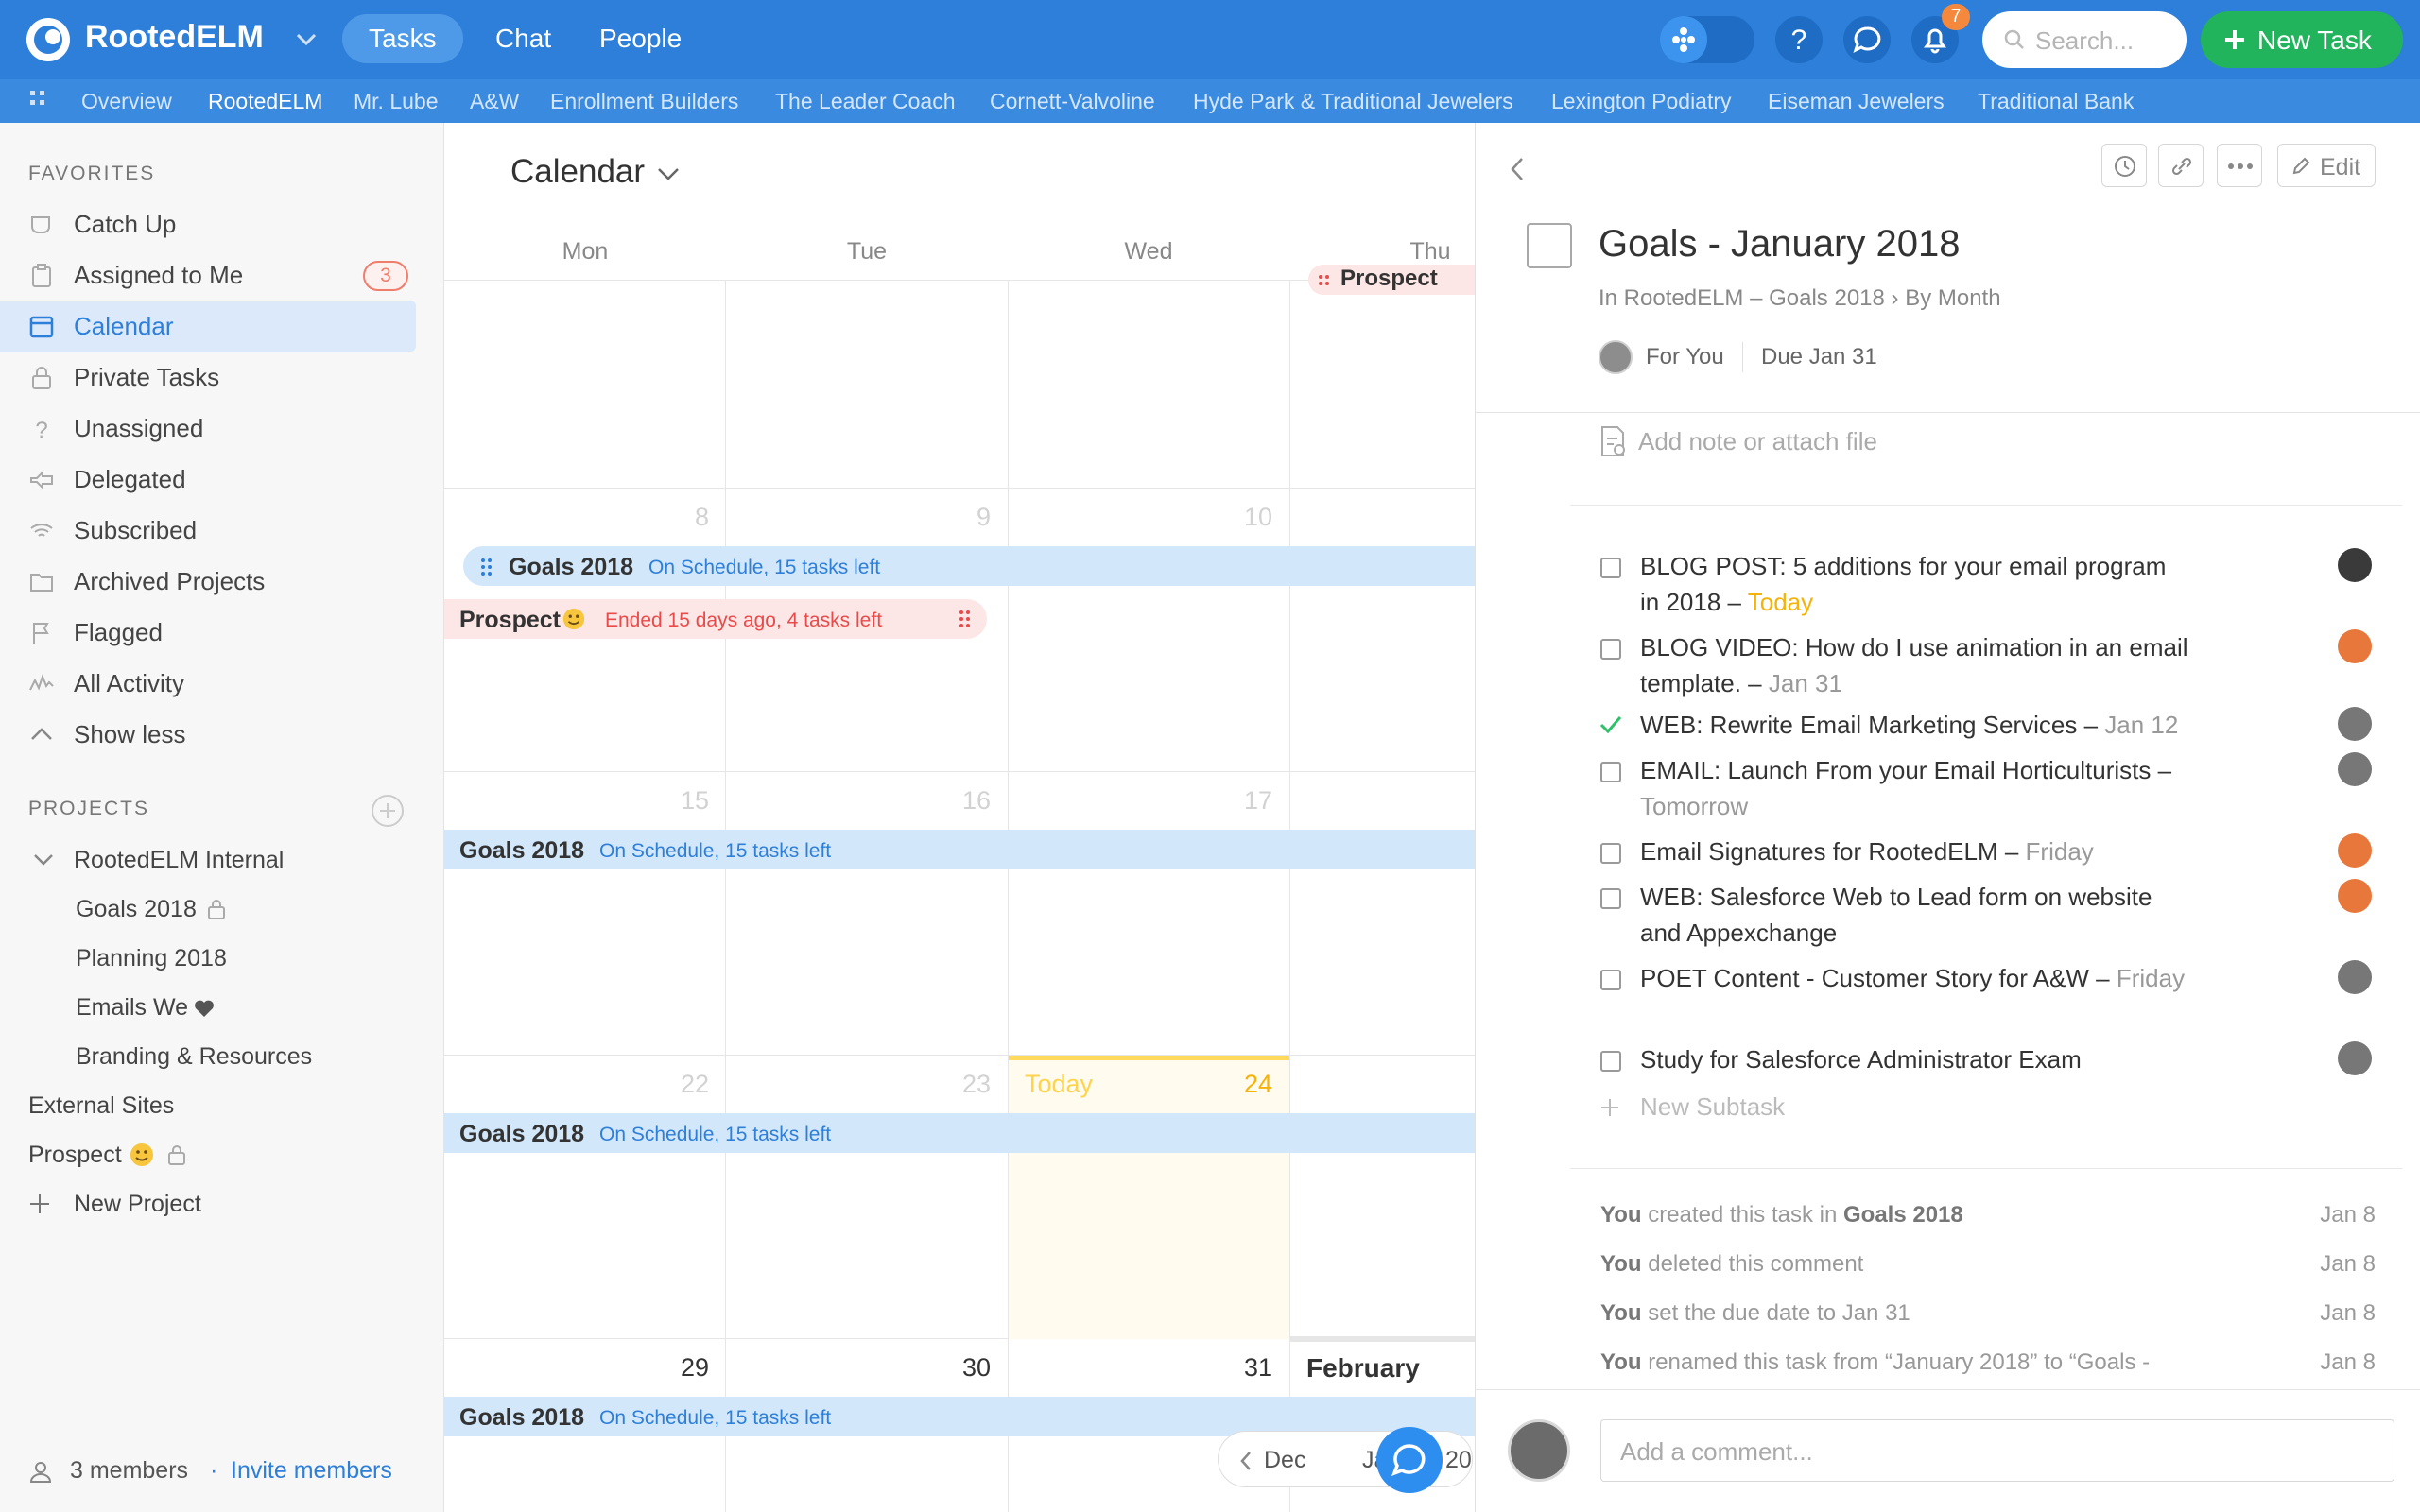 The image size is (2420, 1512). Describe the element at coordinates (1799, 39) in the screenshot. I see `help-icon: ?` at that location.